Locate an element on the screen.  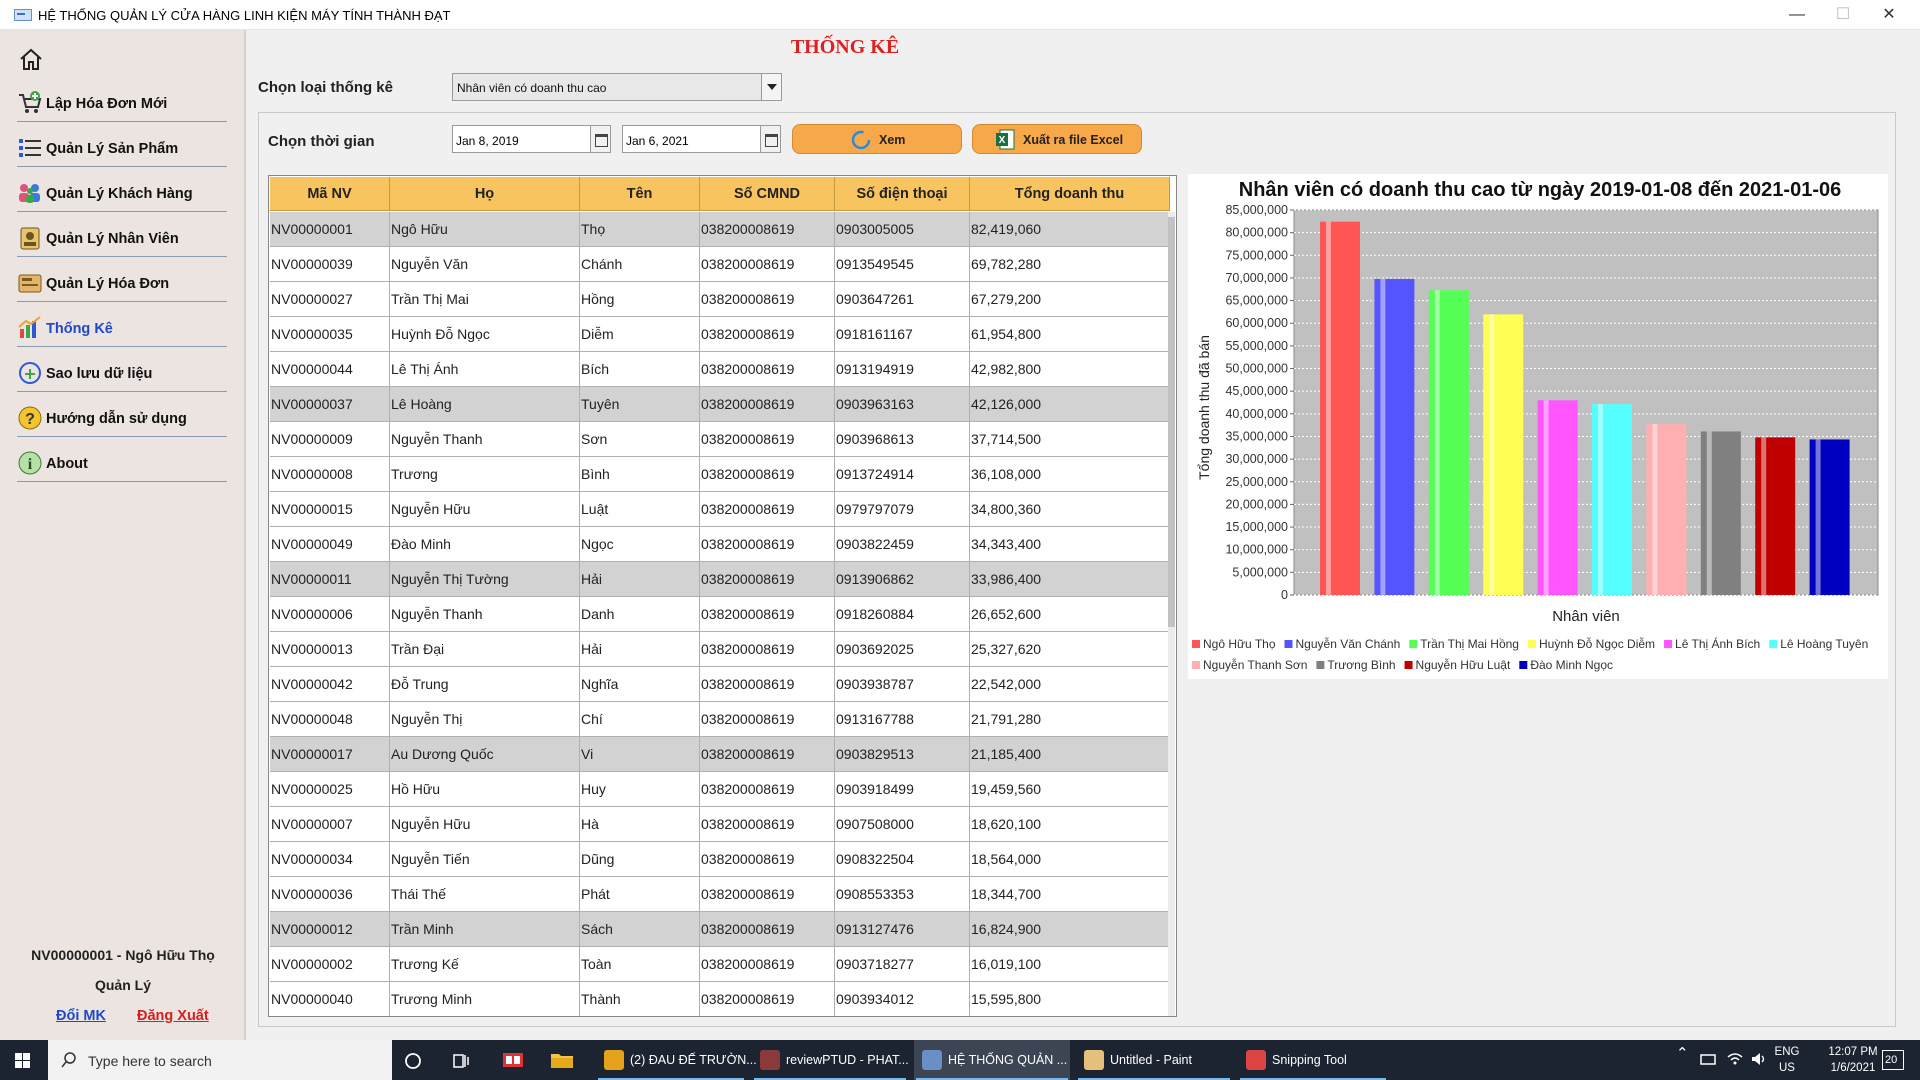
date-from-value: Jan 8, 2019 is located at coordinates (487, 141).